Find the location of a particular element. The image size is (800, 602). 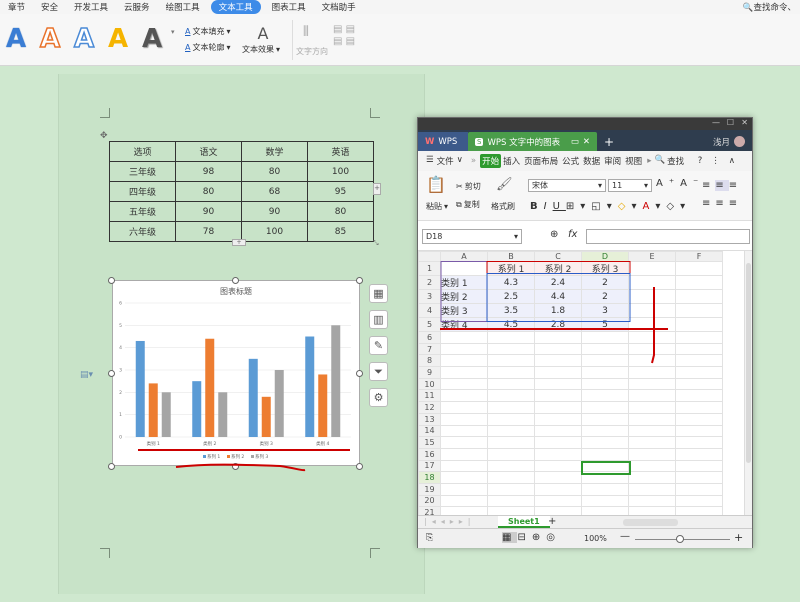

zoom-formula-icon: ⊕ is located at coordinates (554, 234).